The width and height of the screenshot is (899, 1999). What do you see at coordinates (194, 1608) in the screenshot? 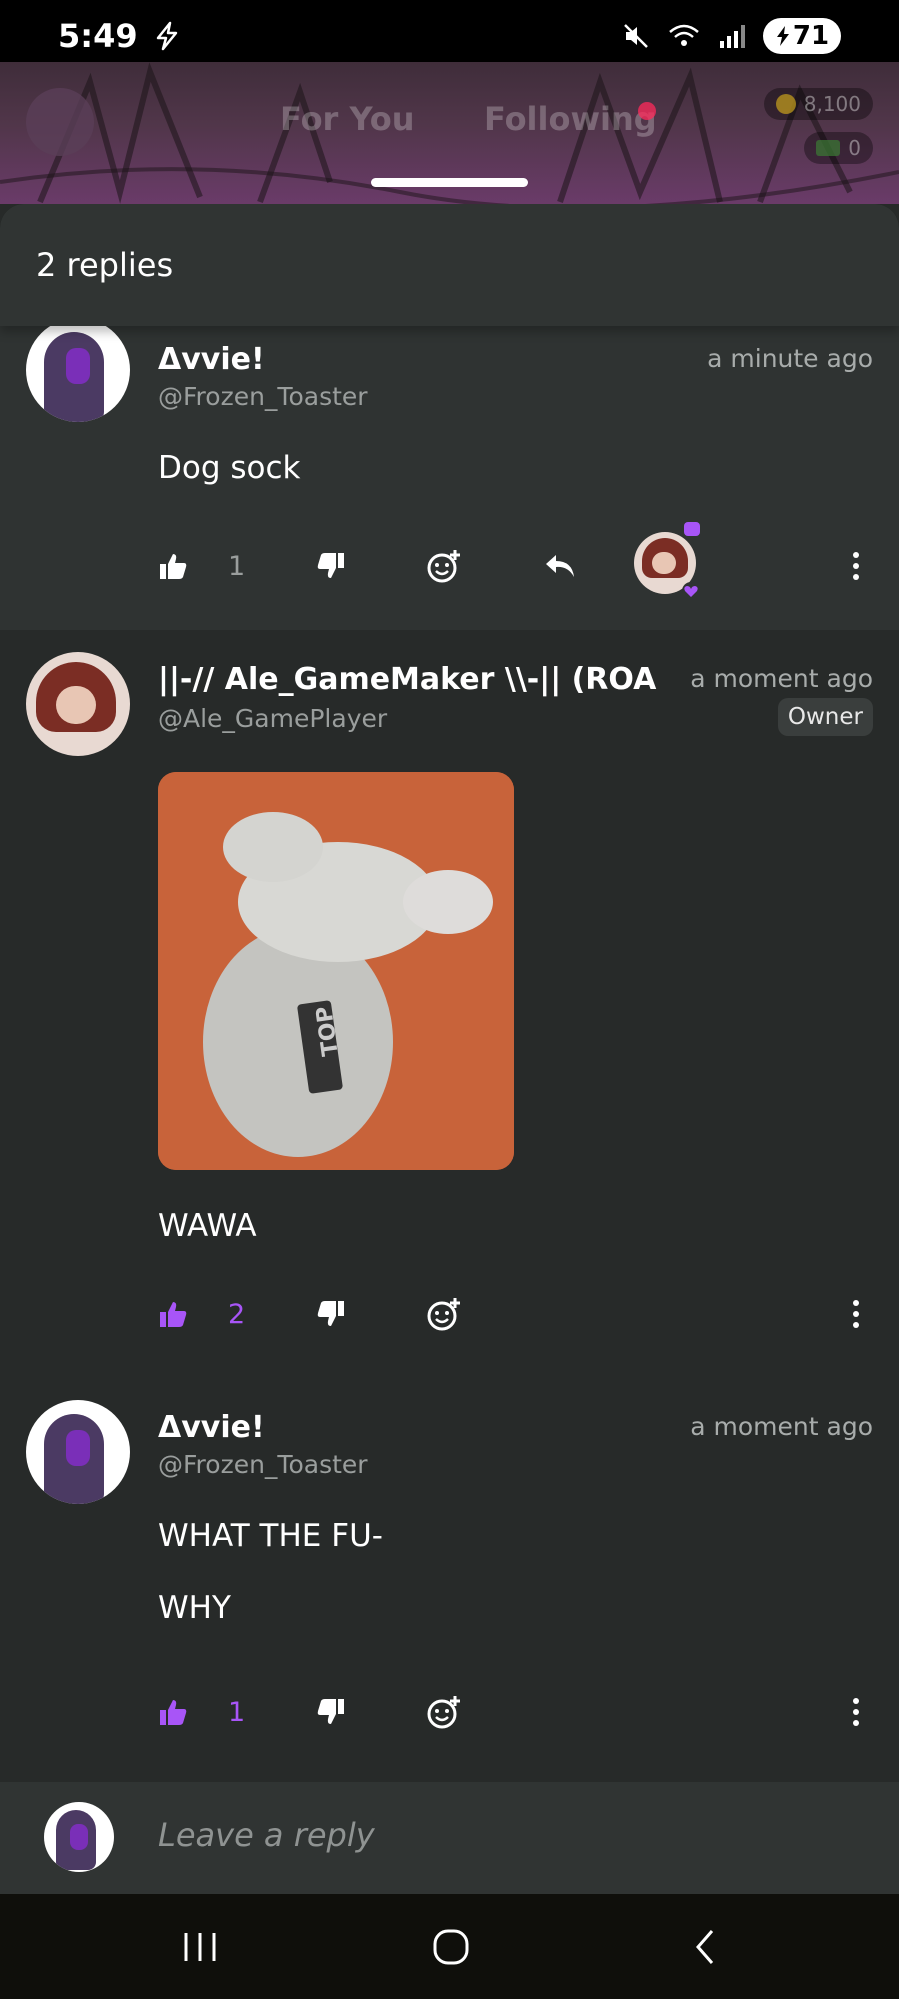
I see `comment-text-line: WHY` at bounding box center [194, 1608].